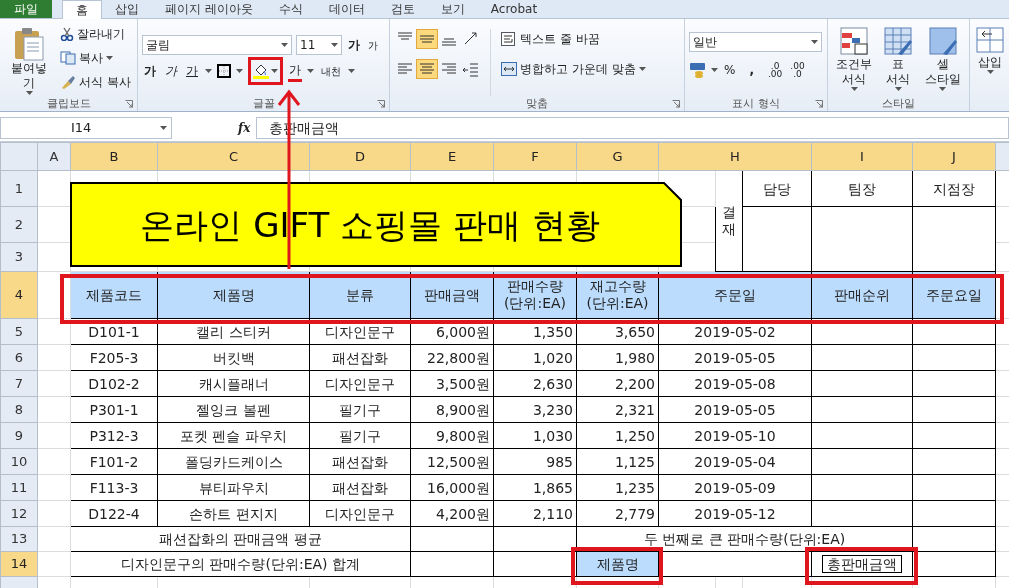 The height and width of the screenshot is (588, 1009). I want to click on table-cell: 포켓 펜슬 파우치, so click(233, 435).